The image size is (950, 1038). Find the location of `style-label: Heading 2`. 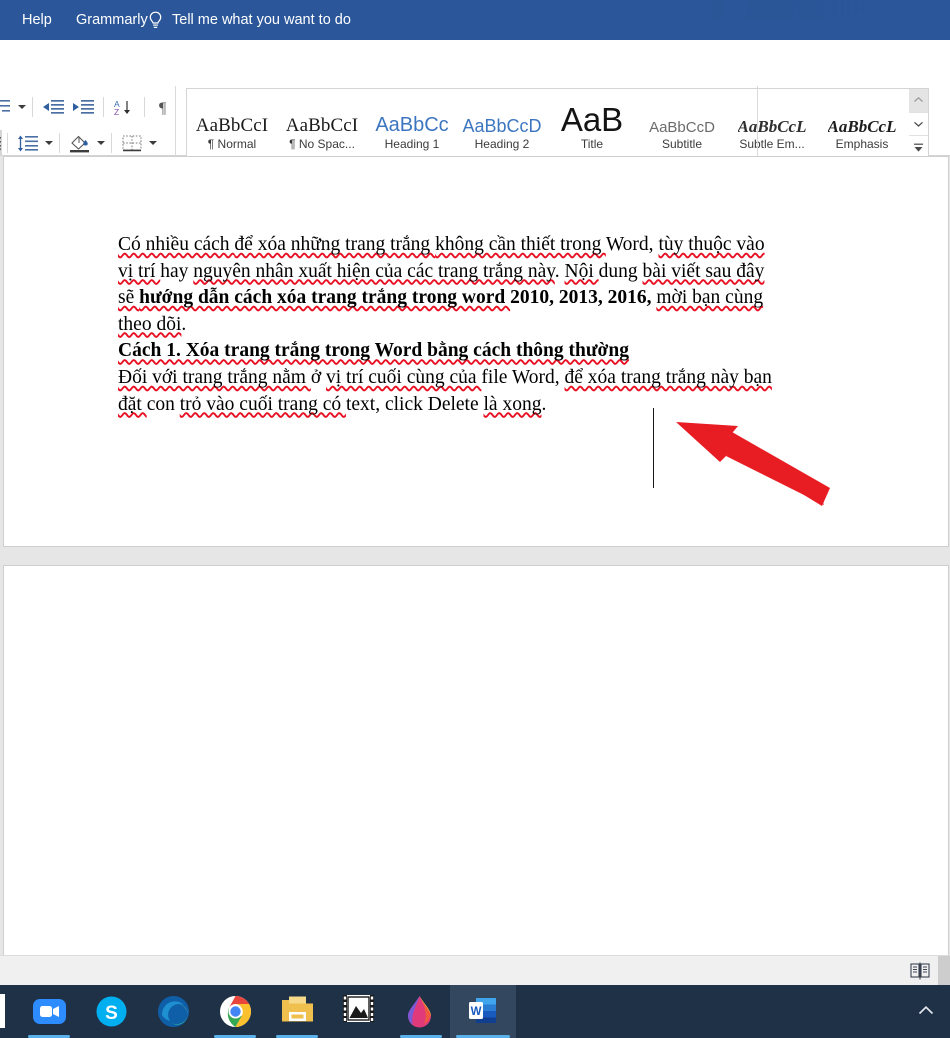

style-label: Heading 2 is located at coordinates (502, 144).